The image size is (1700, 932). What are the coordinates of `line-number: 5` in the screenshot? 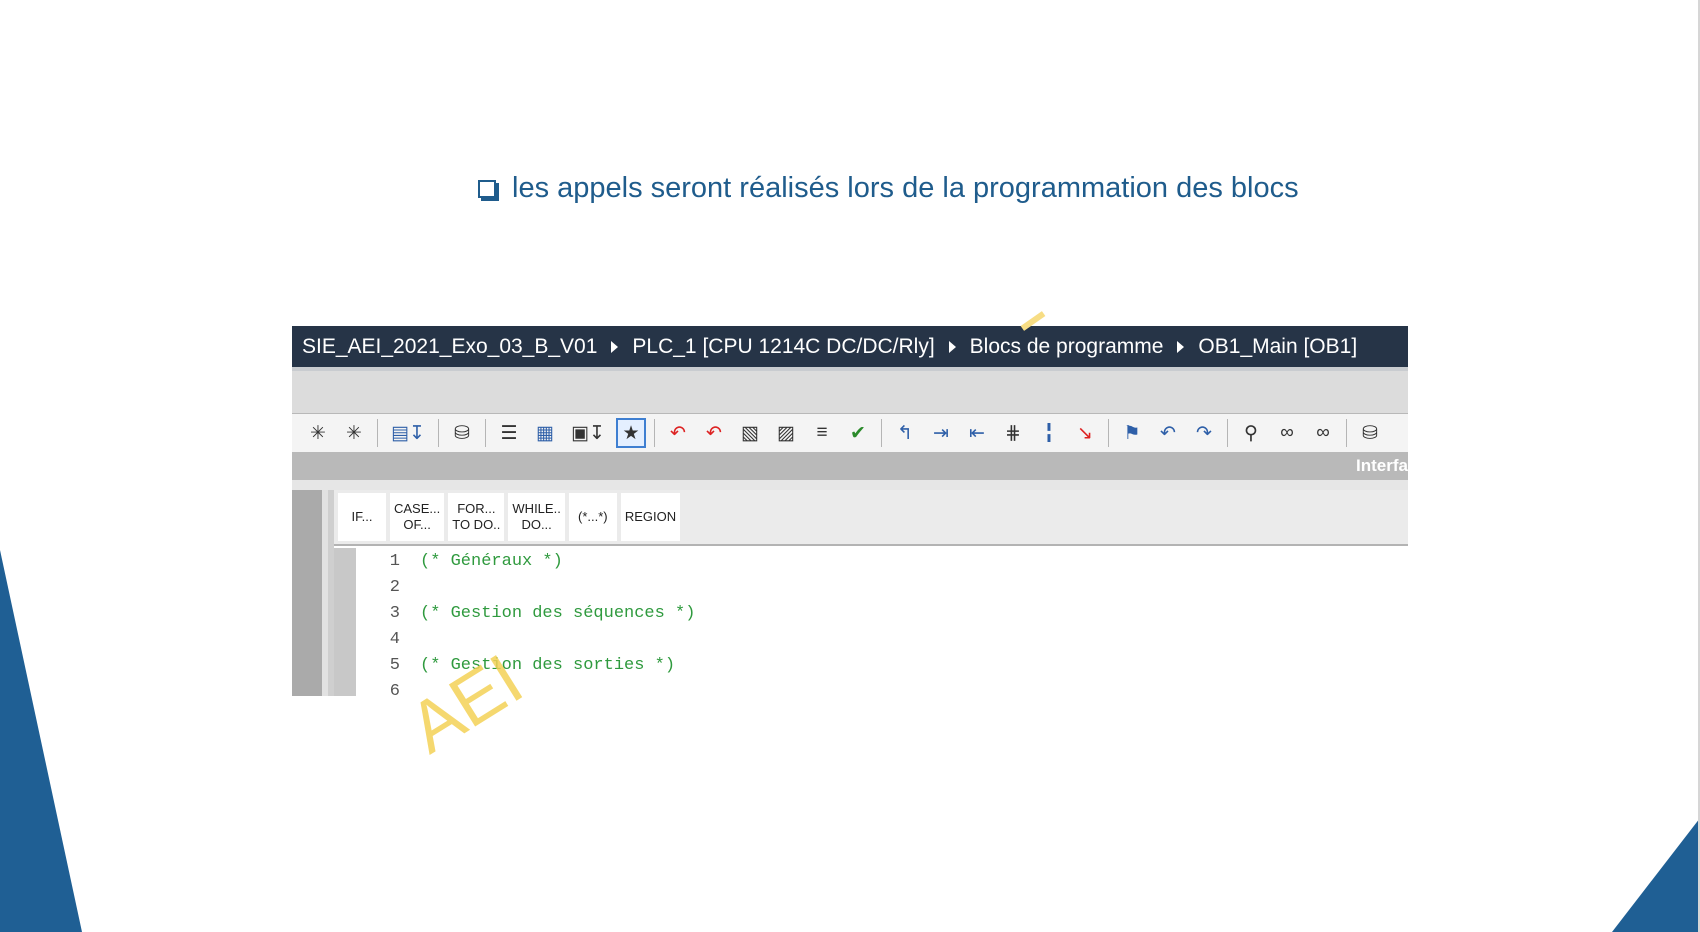 It's located at (394, 665).